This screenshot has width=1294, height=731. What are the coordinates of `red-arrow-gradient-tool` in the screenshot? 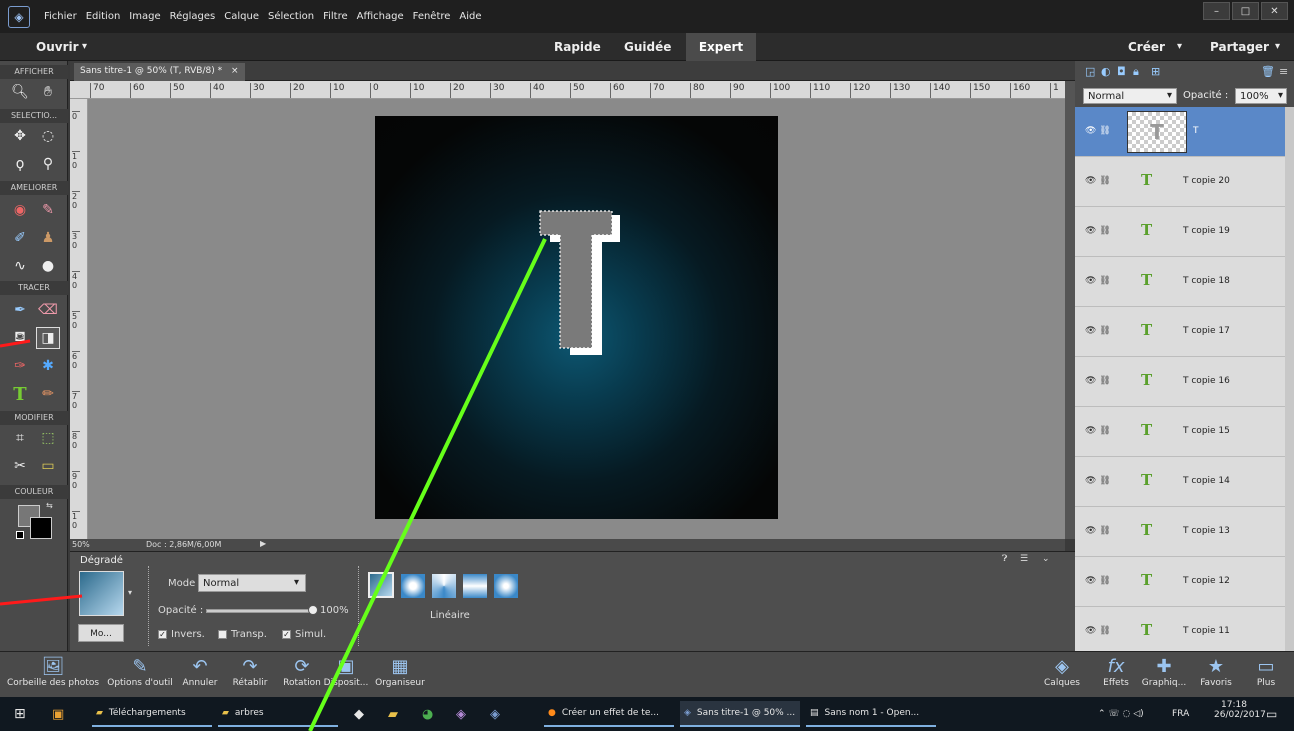 It's located at (15, 343).